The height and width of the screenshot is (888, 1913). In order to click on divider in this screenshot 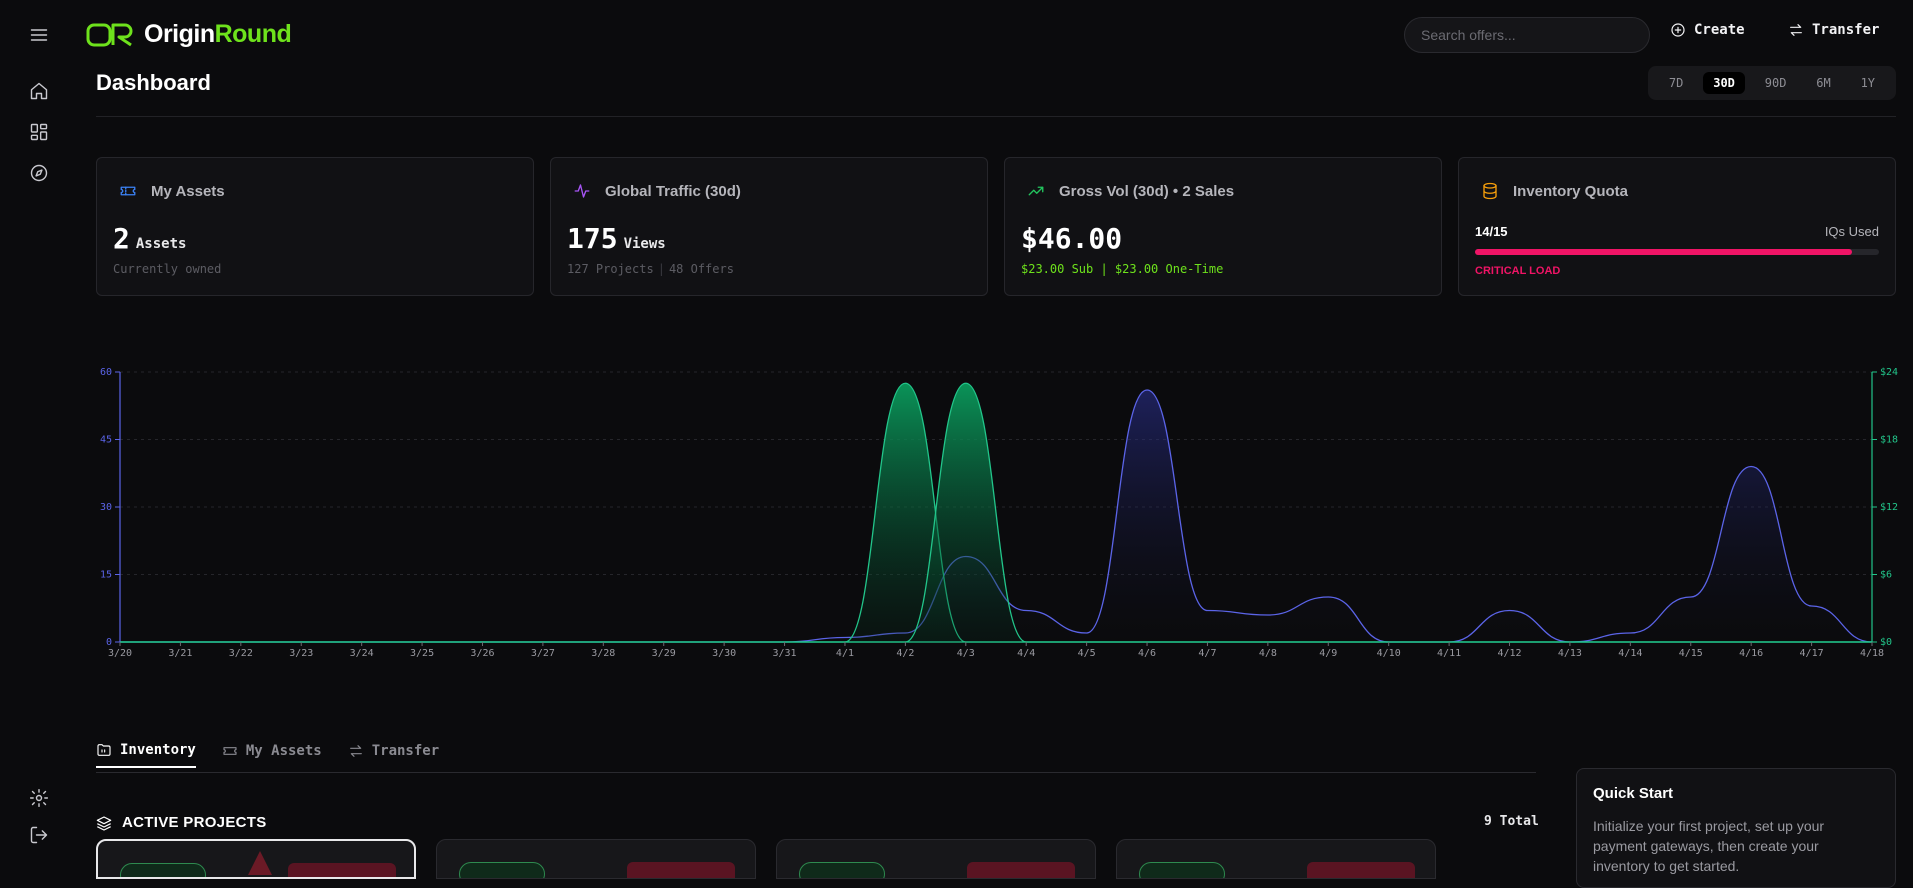, I will do `click(996, 116)`.